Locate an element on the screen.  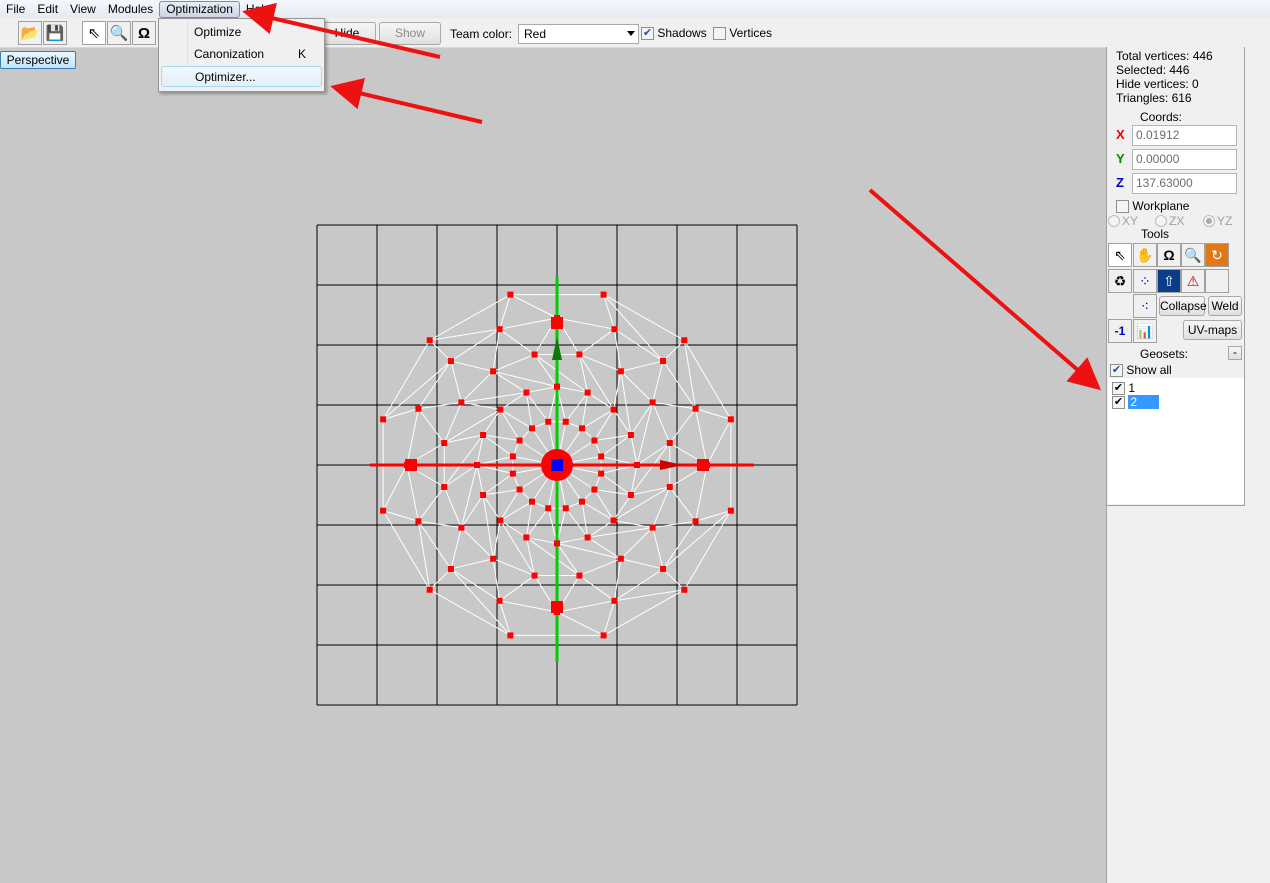
weld-button: Weld is located at coordinates (1225, 306).